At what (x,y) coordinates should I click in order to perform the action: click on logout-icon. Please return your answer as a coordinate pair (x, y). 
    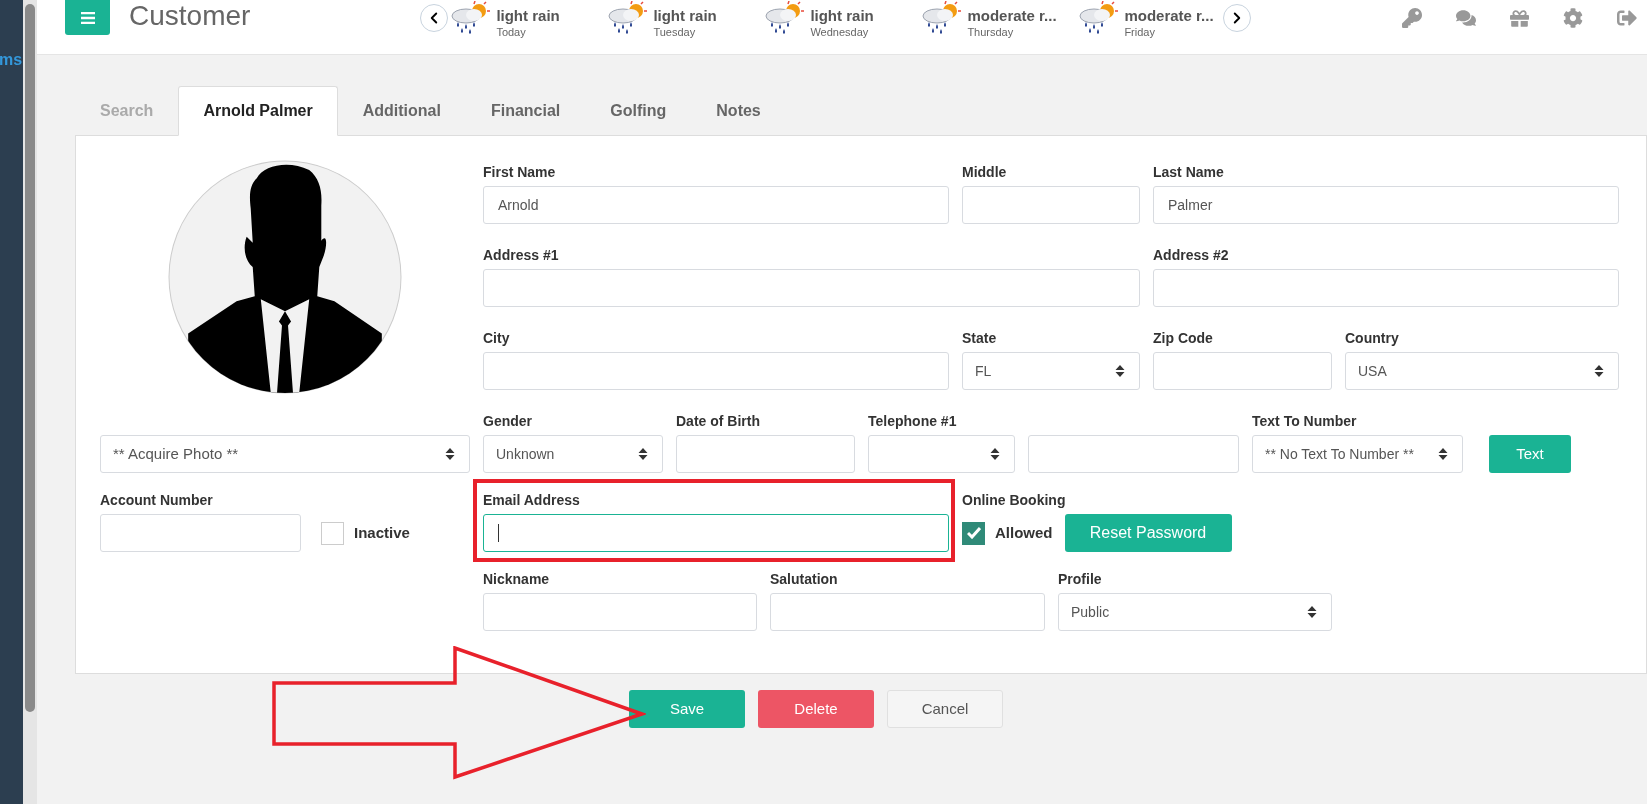
    Looking at the image, I should click on (1627, 18).